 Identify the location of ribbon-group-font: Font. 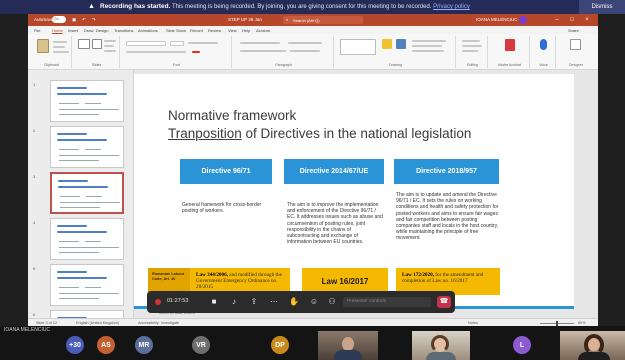
(177, 52).